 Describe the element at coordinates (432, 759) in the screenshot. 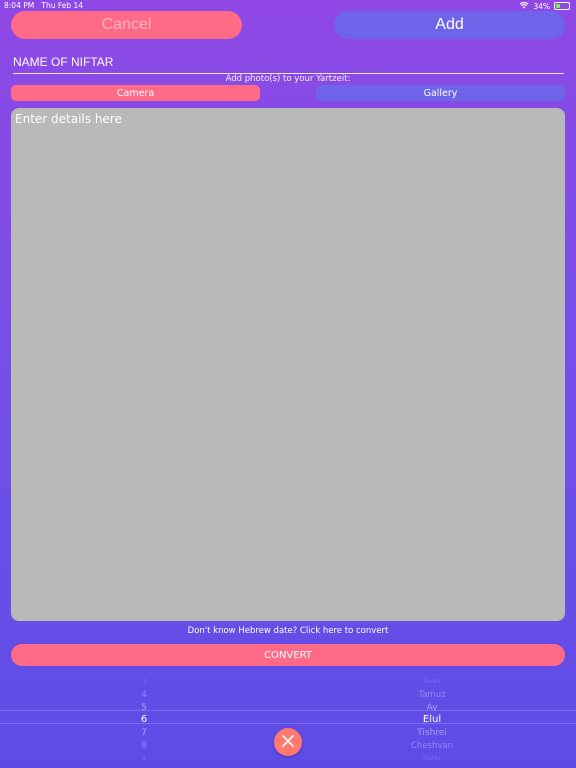

I see `month-option: Kislev` at that location.